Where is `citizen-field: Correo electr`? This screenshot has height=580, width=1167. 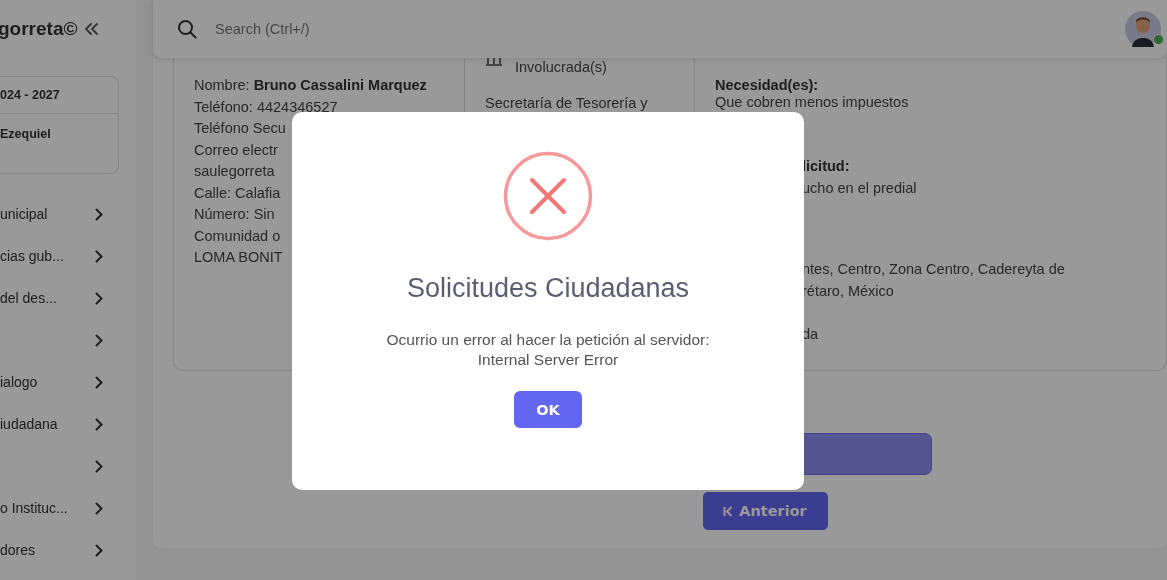 citizen-field: Correo electr is located at coordinates (319, 150).